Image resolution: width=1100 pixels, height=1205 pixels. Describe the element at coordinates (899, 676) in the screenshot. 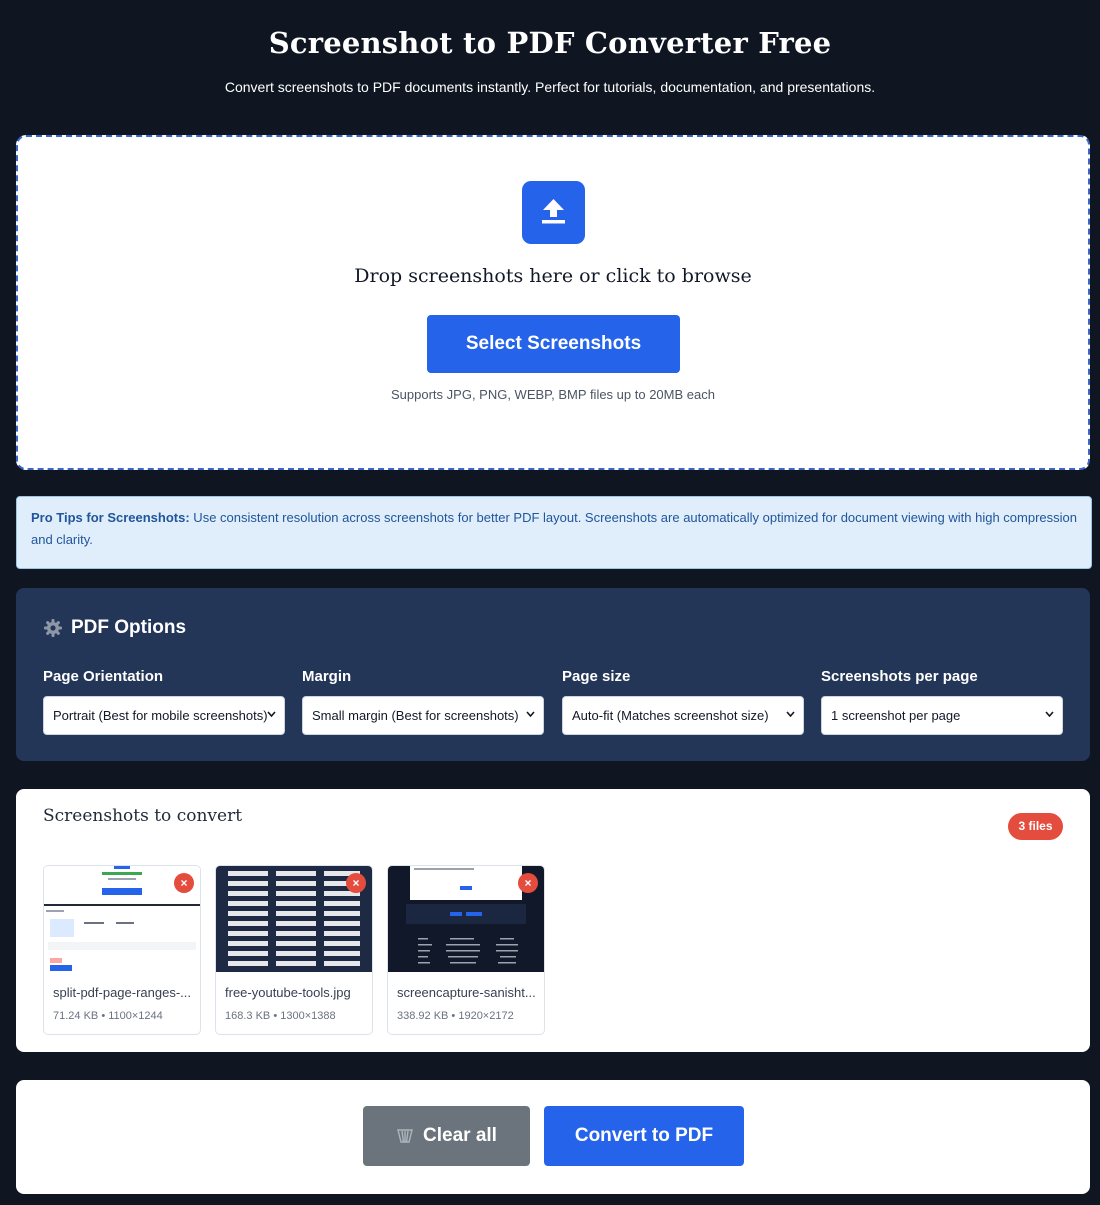

I see `per-page-label: Screenshots per page` at that location.